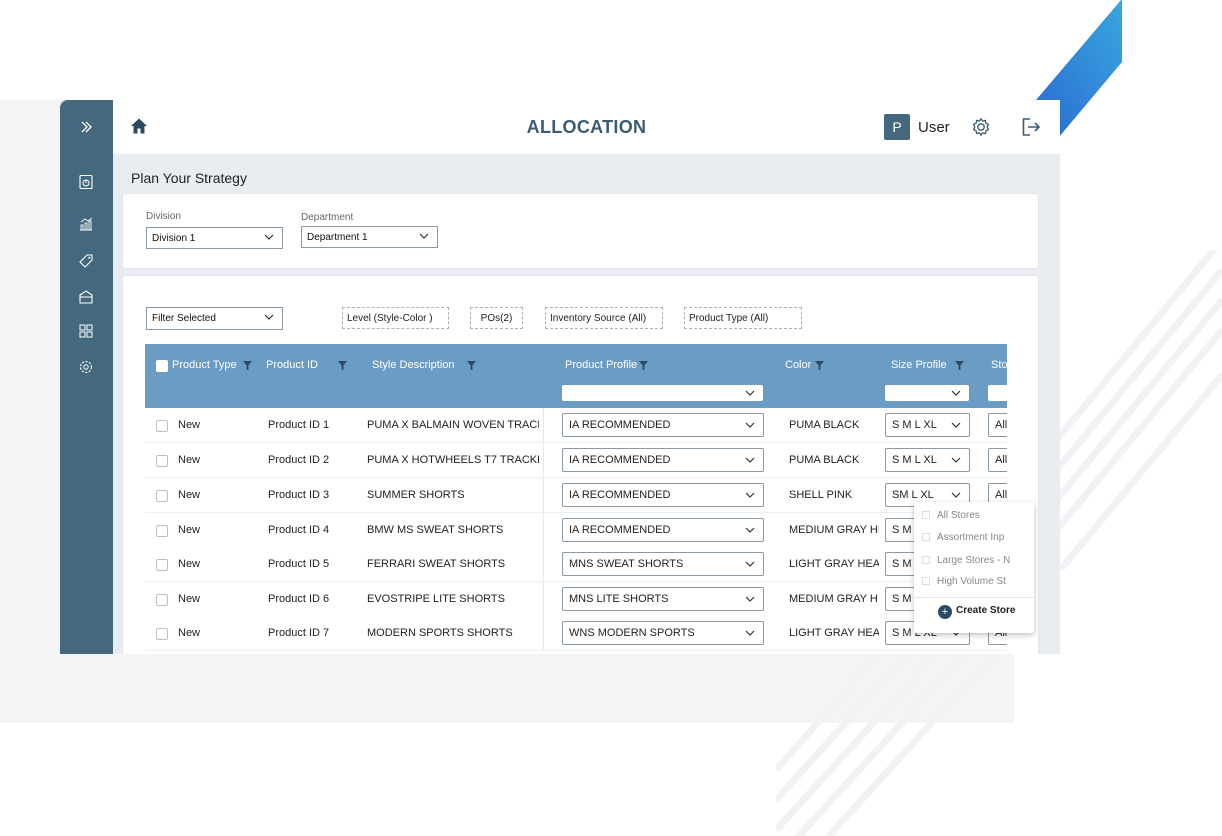 Image resolution: width=1222 pixels, height=836 pixels. I want to click on filter-selected-value: Filter Selected, so click(184, 318).